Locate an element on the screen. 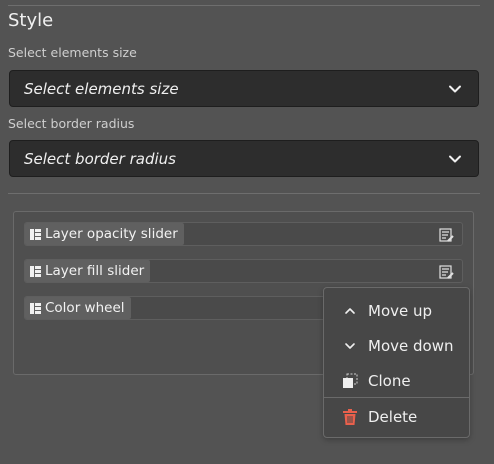 The width and height of the screenshot is (494, 464). move-up-menu-item: Move up is located at coordinates (396, 311).